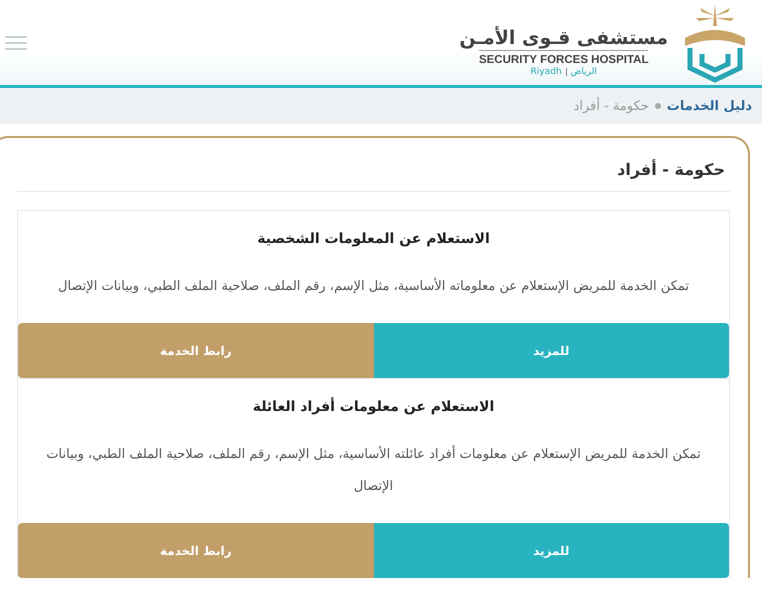  I want to click on city-english-text: Riyadh, so click(546, 71).